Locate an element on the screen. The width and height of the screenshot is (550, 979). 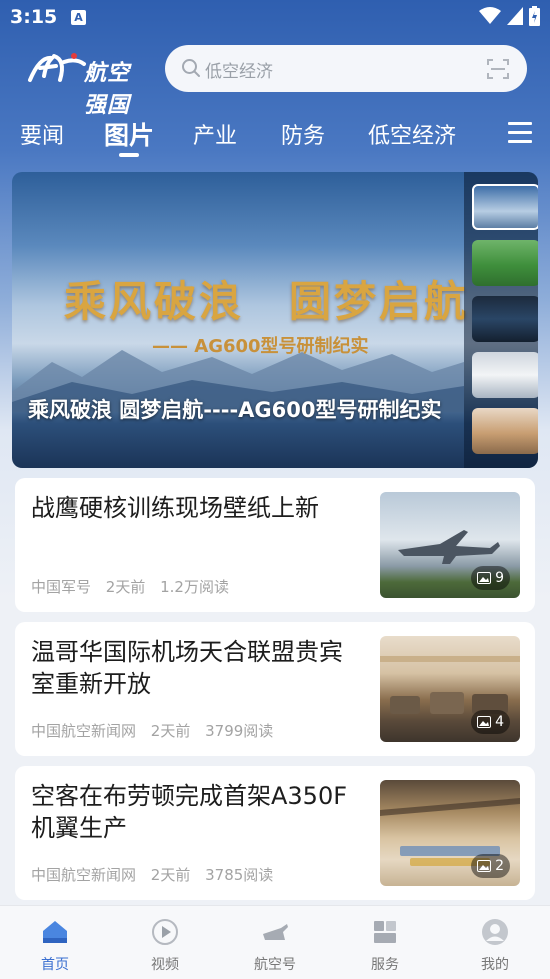
battery-icon is located at coordinates (534, 16).